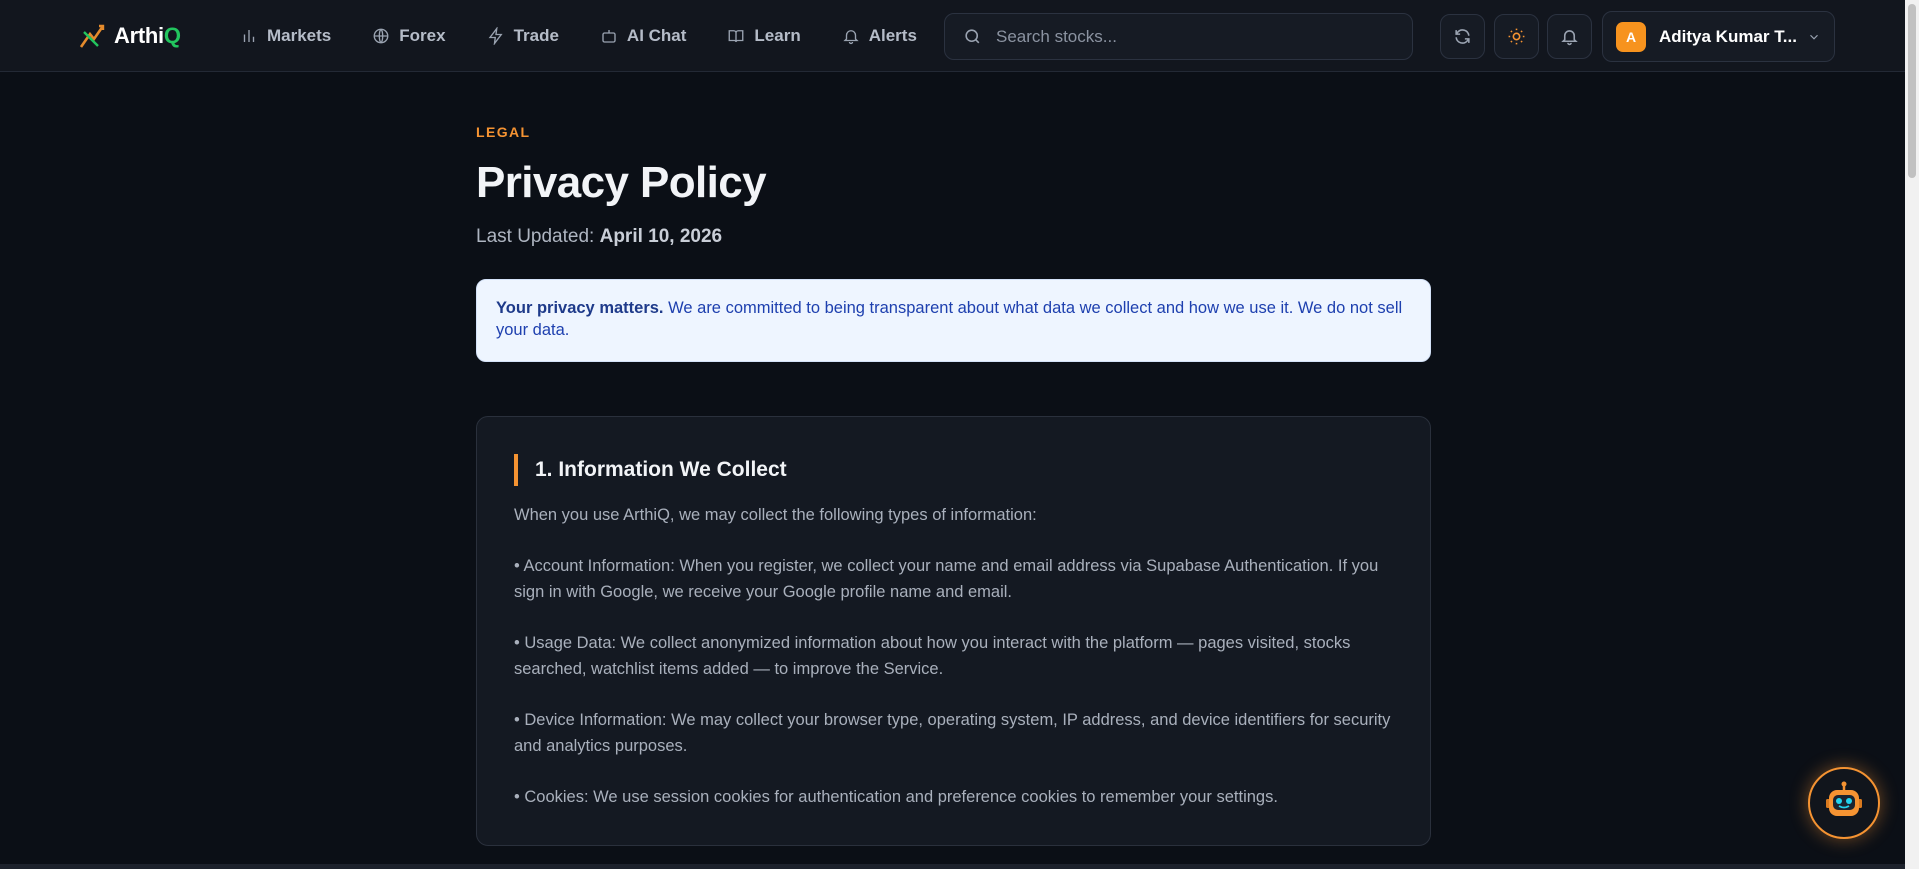 This screenshot has width=1919, height=869. What do you see at coordinates (889, 36) in the screenshot?
I see `nav-alerts: Alerts` at bounding box center [889, 36].